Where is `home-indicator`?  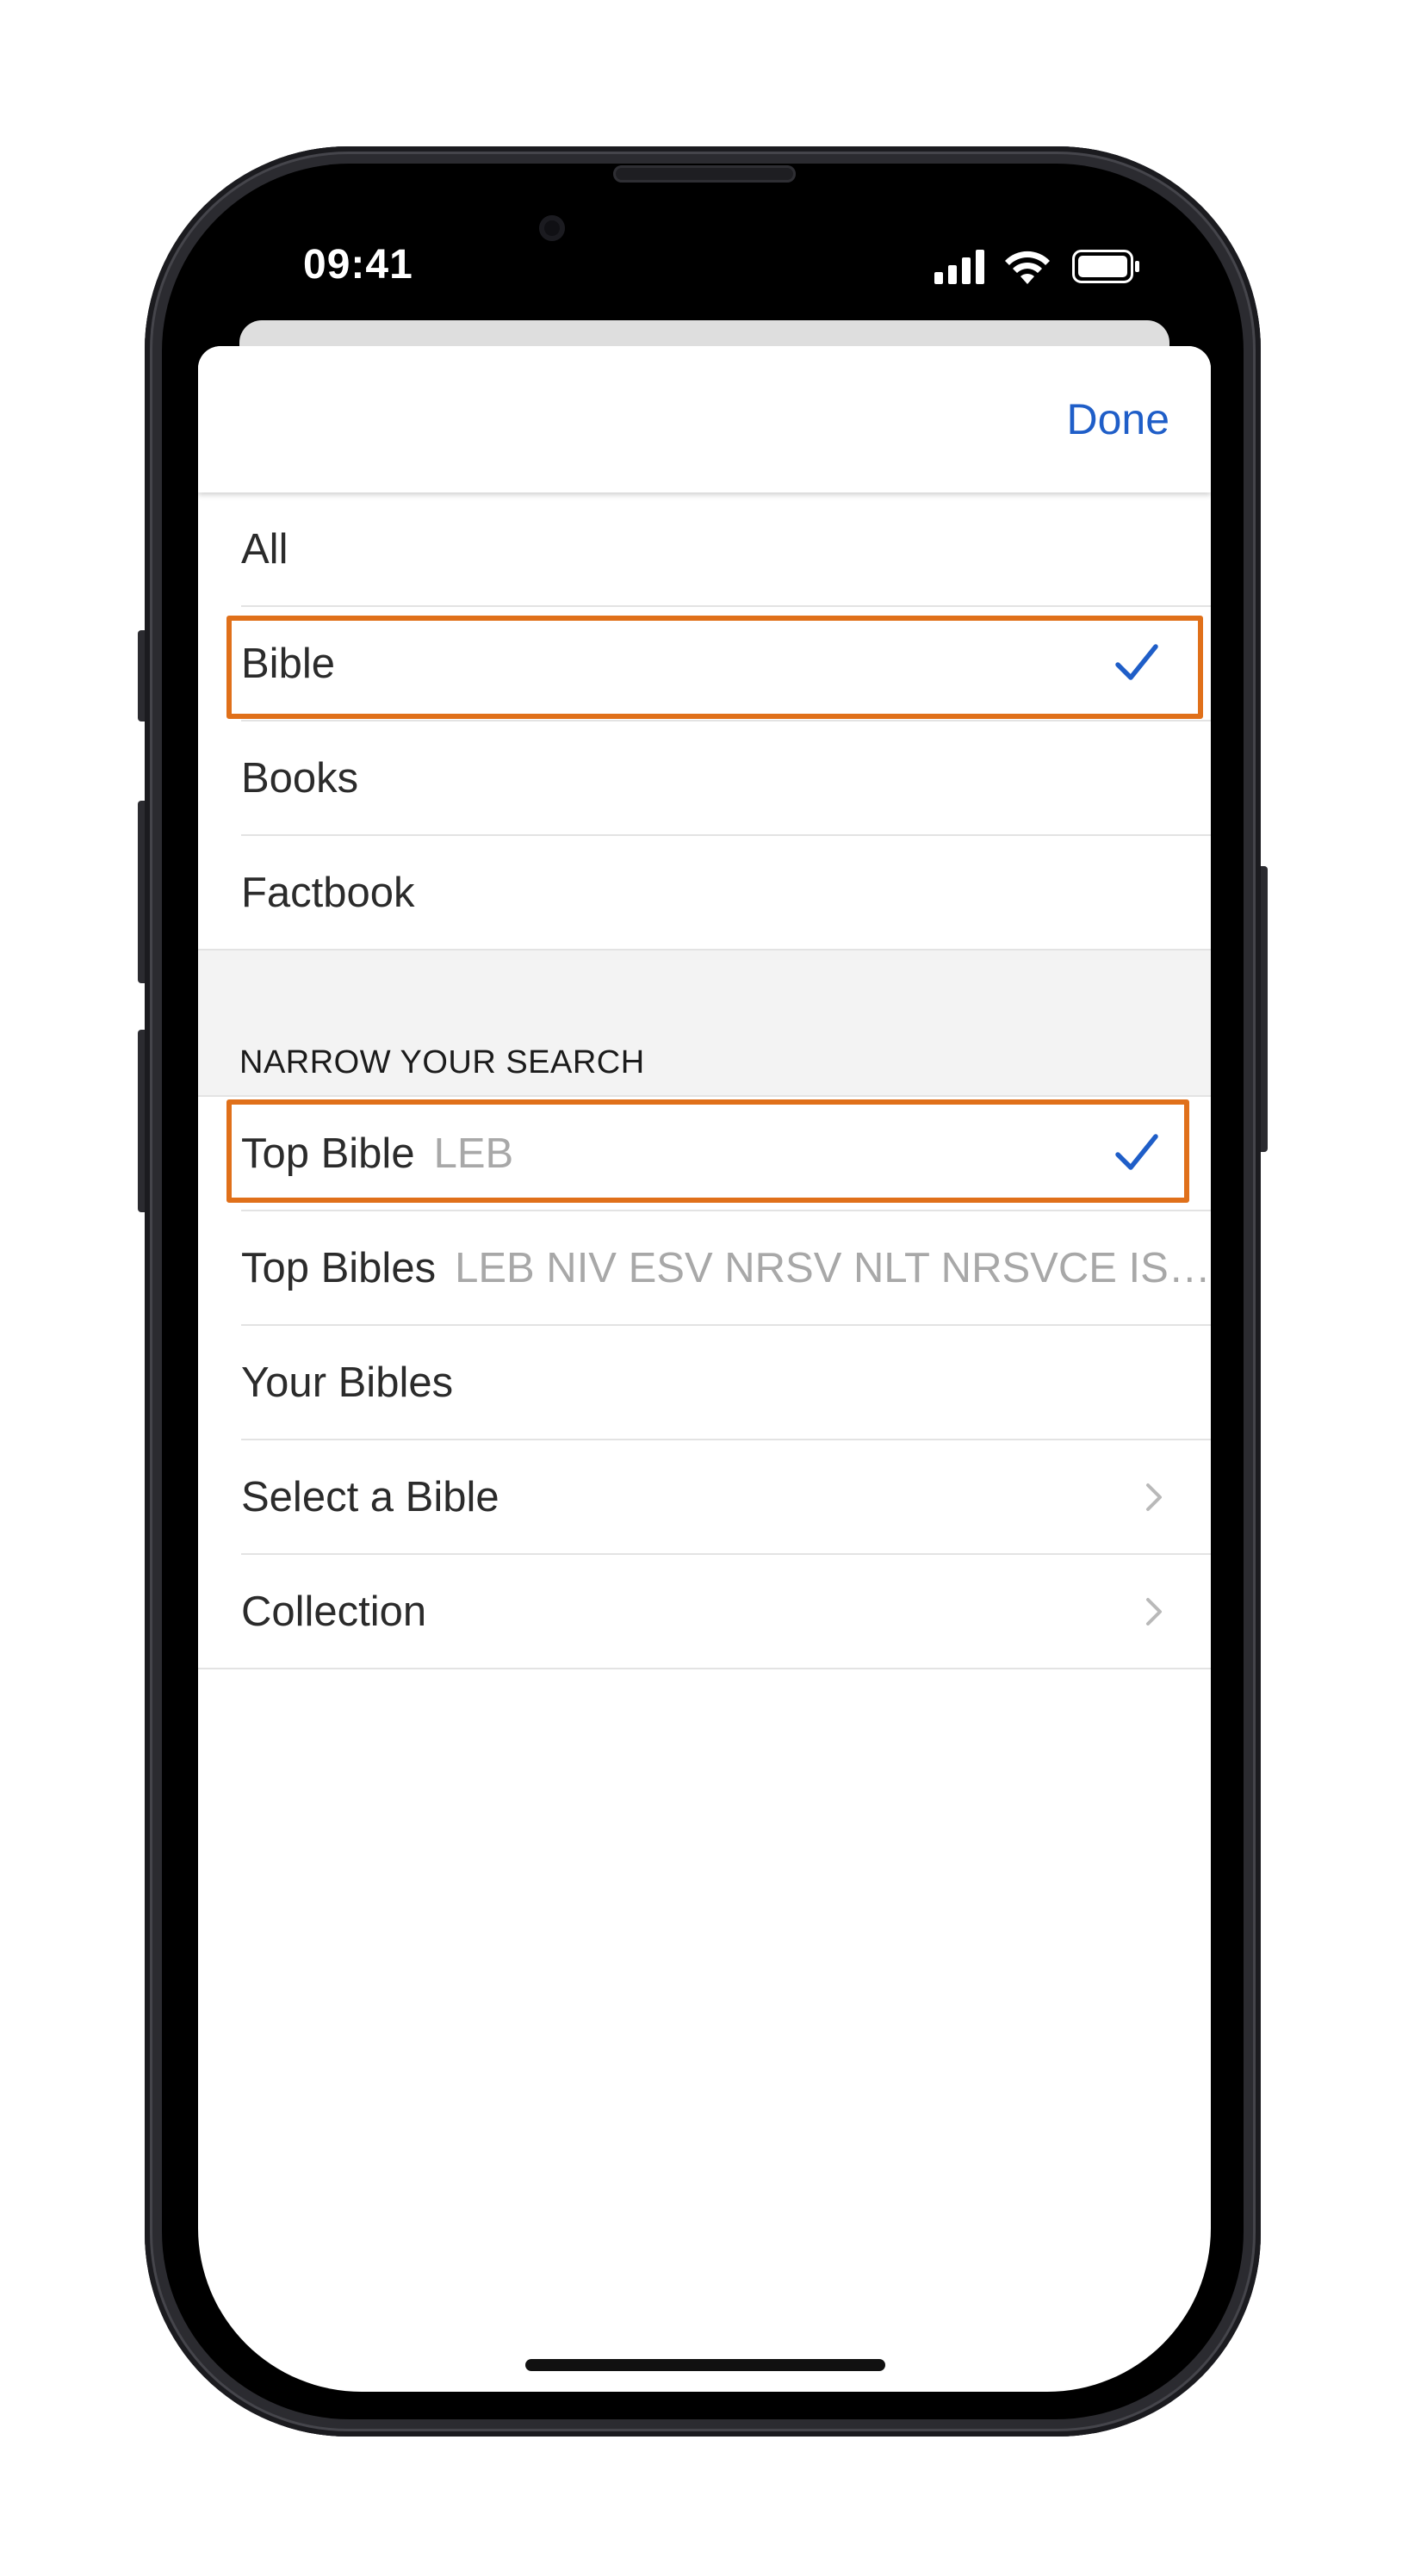 home-indicator is located at coordinates (705, 2365).